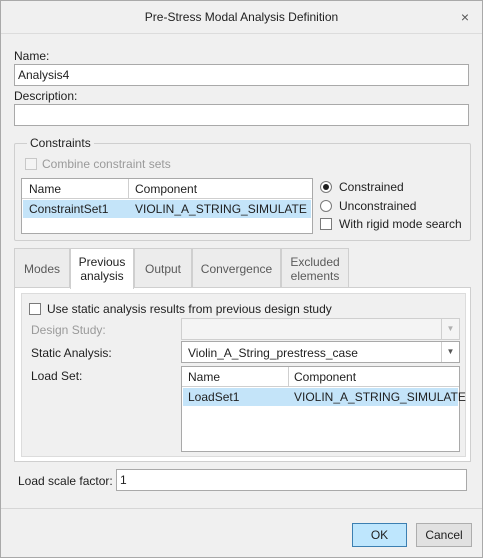  Describe the element at coordinates (68, 330) in the screenshot. I see `design-study-label: Design Study:` at that location.